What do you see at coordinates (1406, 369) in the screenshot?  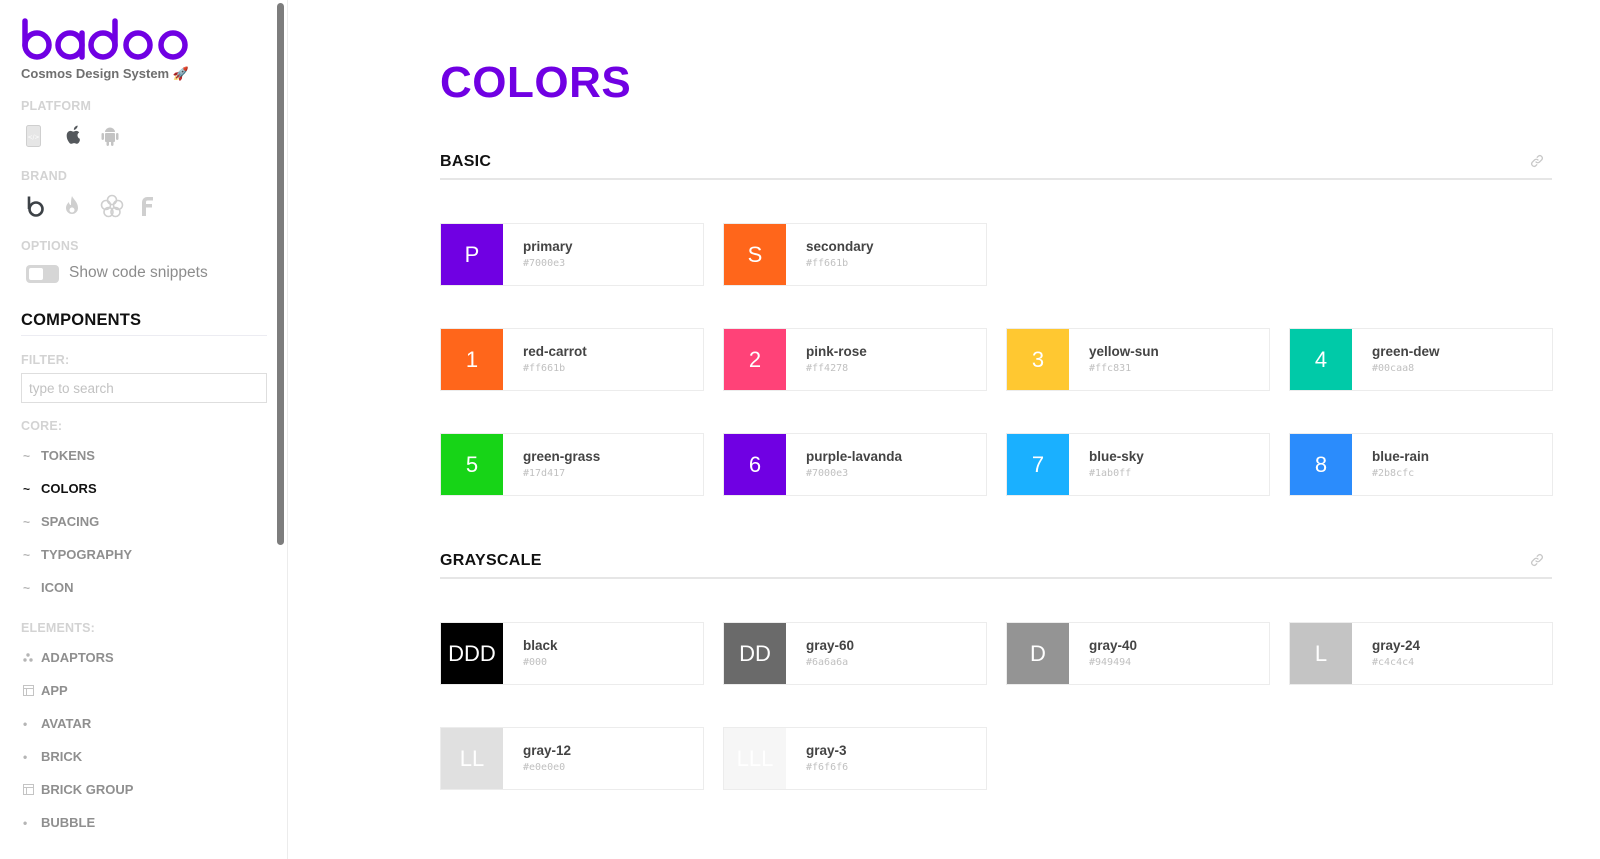 I see `color-hex: #00caa8` at bounding box center [1406, 369].